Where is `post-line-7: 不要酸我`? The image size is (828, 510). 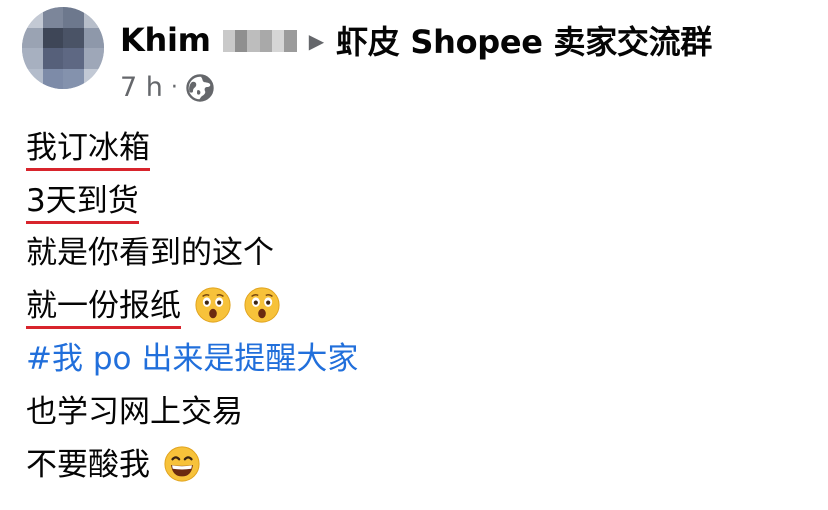 post-line-7: 不要酸我 is located at coordinates (113, 465).